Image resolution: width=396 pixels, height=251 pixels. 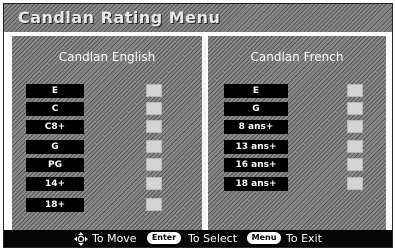 I want to click on rating-english-g: G, so click(x=55, y=147).